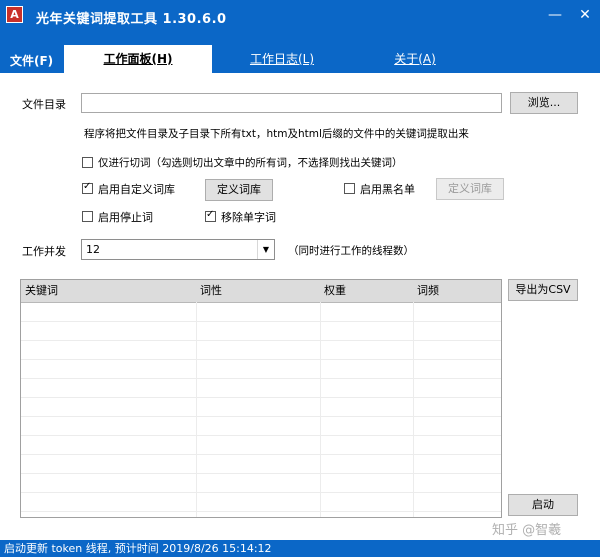 The image size is (600, 557). What do you see at coordinates (250, 163) in the screenshot?
I see `cut-only-label: 仅进行切词（勾选则切出文章中的所有词，不选择则找出关键词）` at bounding box center [250, 163].